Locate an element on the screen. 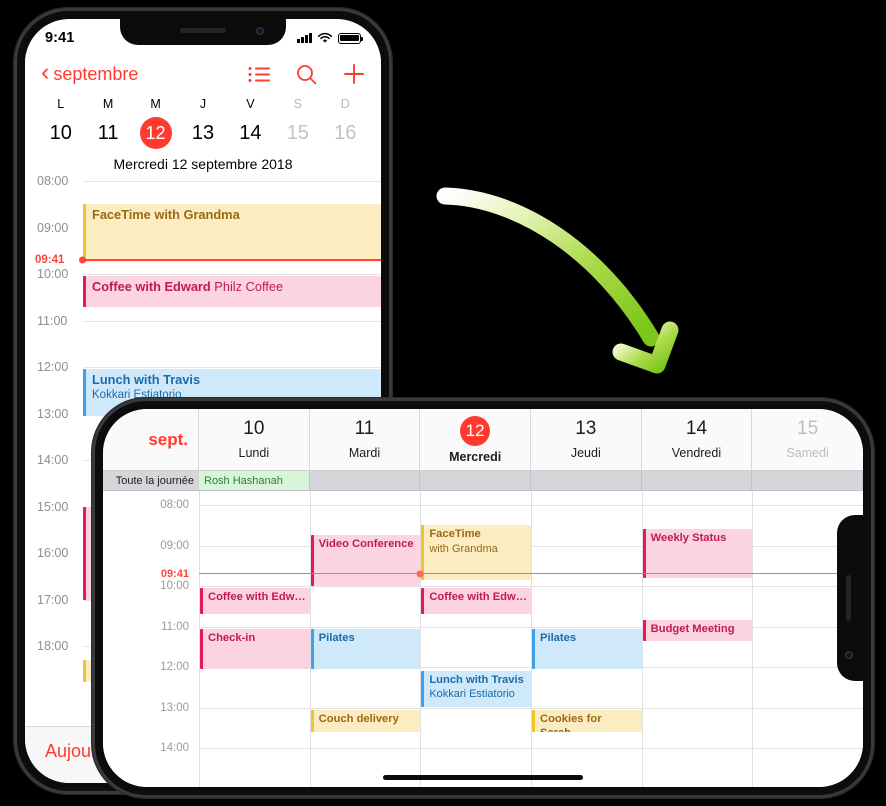 The image size is (886, 806). day-column-header-jeudi: 13 Jeudi is located at coordinates (586, 439).